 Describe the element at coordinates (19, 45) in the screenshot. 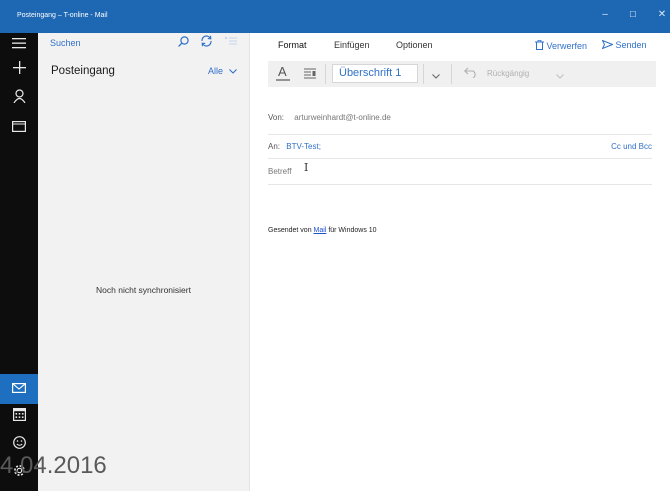

I see `hamburger-icon` at that location.